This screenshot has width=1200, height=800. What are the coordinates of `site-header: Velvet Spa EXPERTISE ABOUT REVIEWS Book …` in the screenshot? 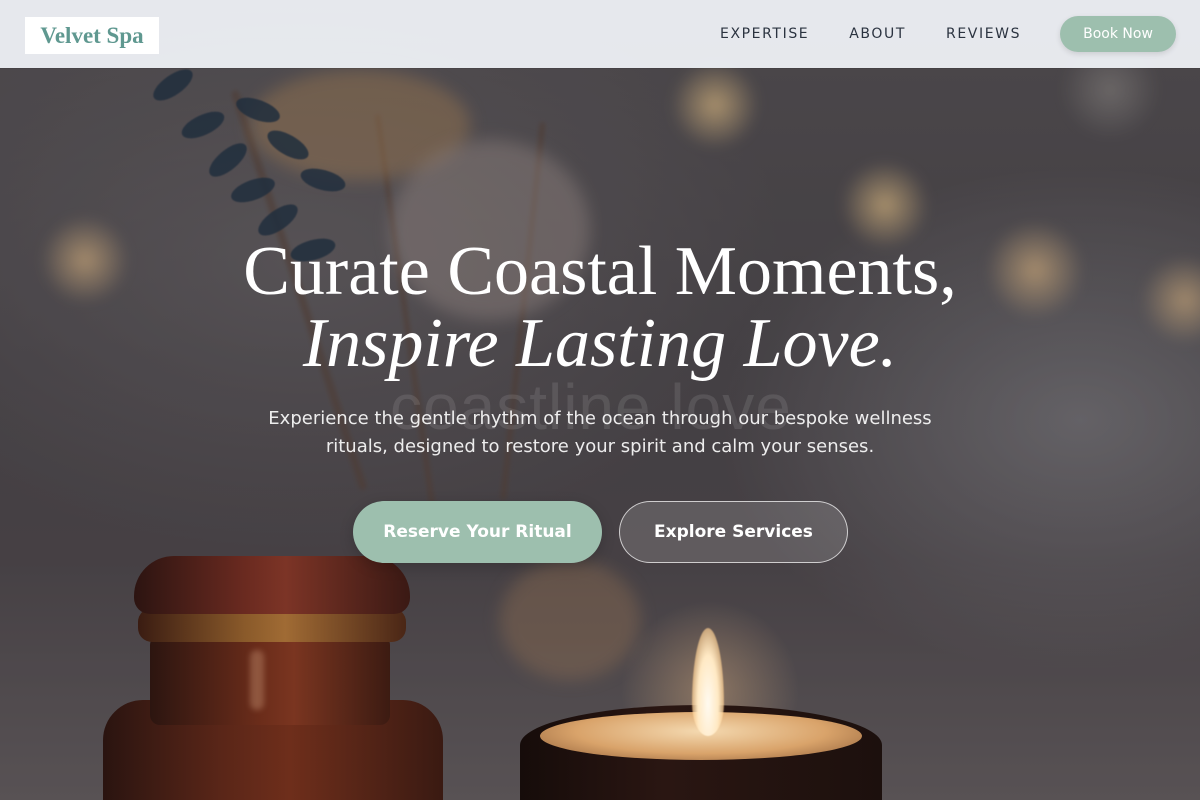 It's located at (600, 34).